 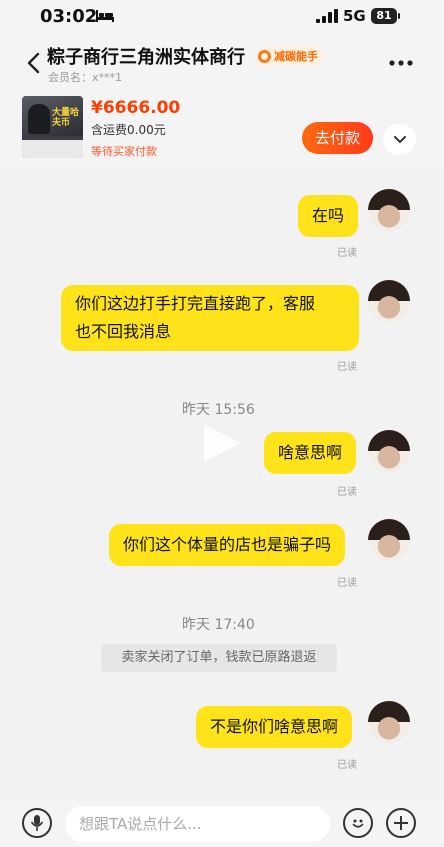 I want to click on shipping-fee: 含运费0.00元, so click(x=128, y=130).